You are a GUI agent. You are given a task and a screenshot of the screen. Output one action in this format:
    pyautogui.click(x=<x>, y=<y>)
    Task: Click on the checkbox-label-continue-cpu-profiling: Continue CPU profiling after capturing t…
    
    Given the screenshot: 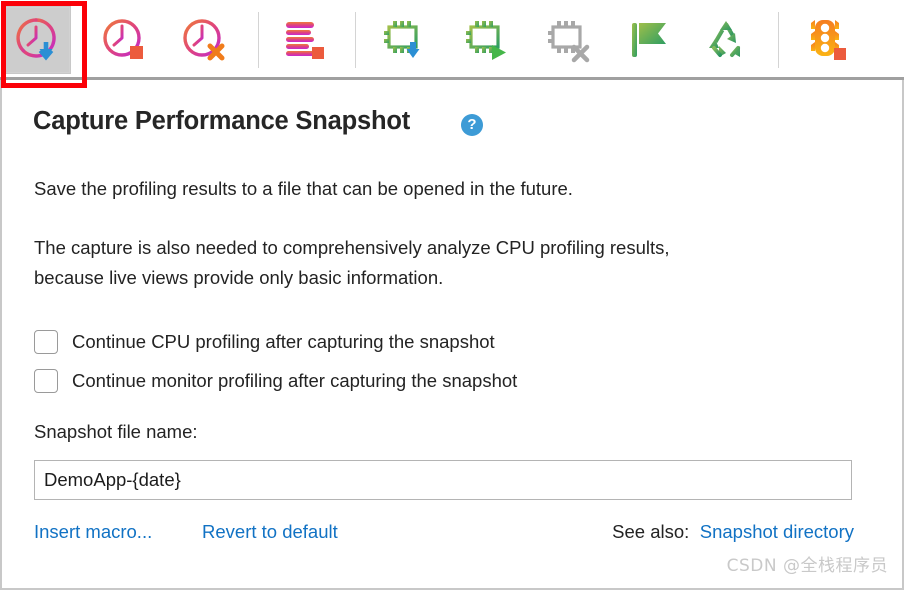 What is the action you would take?
    pyautogui.click(x=283, y=341)
    